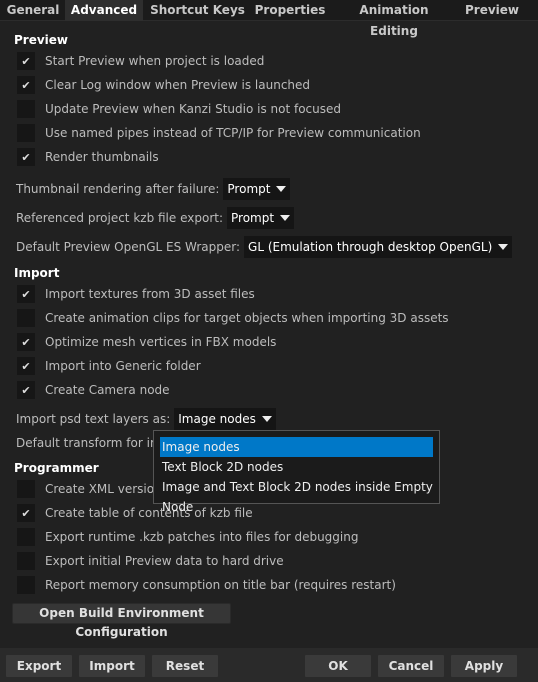  I want to click on preview-section-header: Preview, so click(41, 40).